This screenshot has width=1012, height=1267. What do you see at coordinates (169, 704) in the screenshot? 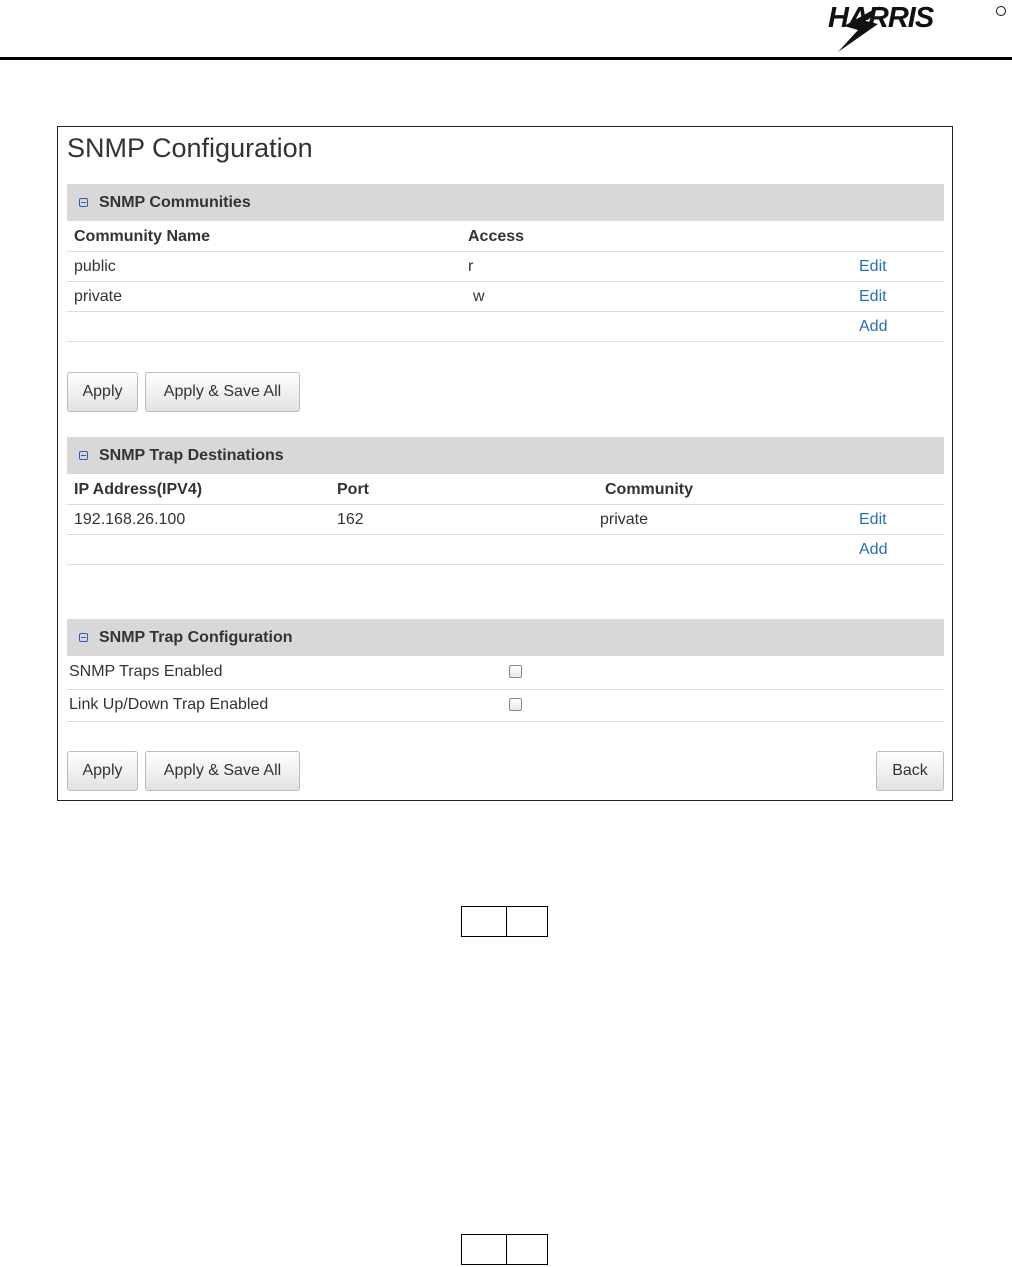
I see `setting-label-link-updown-trap: Link Up/Down Trap Enabled` at bounding box center [169, 704].